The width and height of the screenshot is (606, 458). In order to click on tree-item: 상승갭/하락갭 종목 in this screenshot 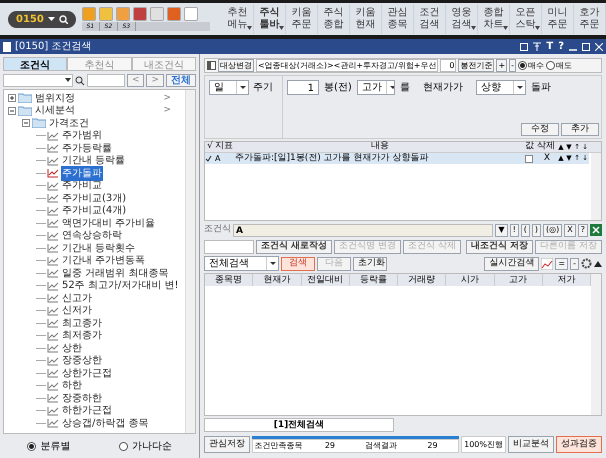, I will do `click(105, 423)`.